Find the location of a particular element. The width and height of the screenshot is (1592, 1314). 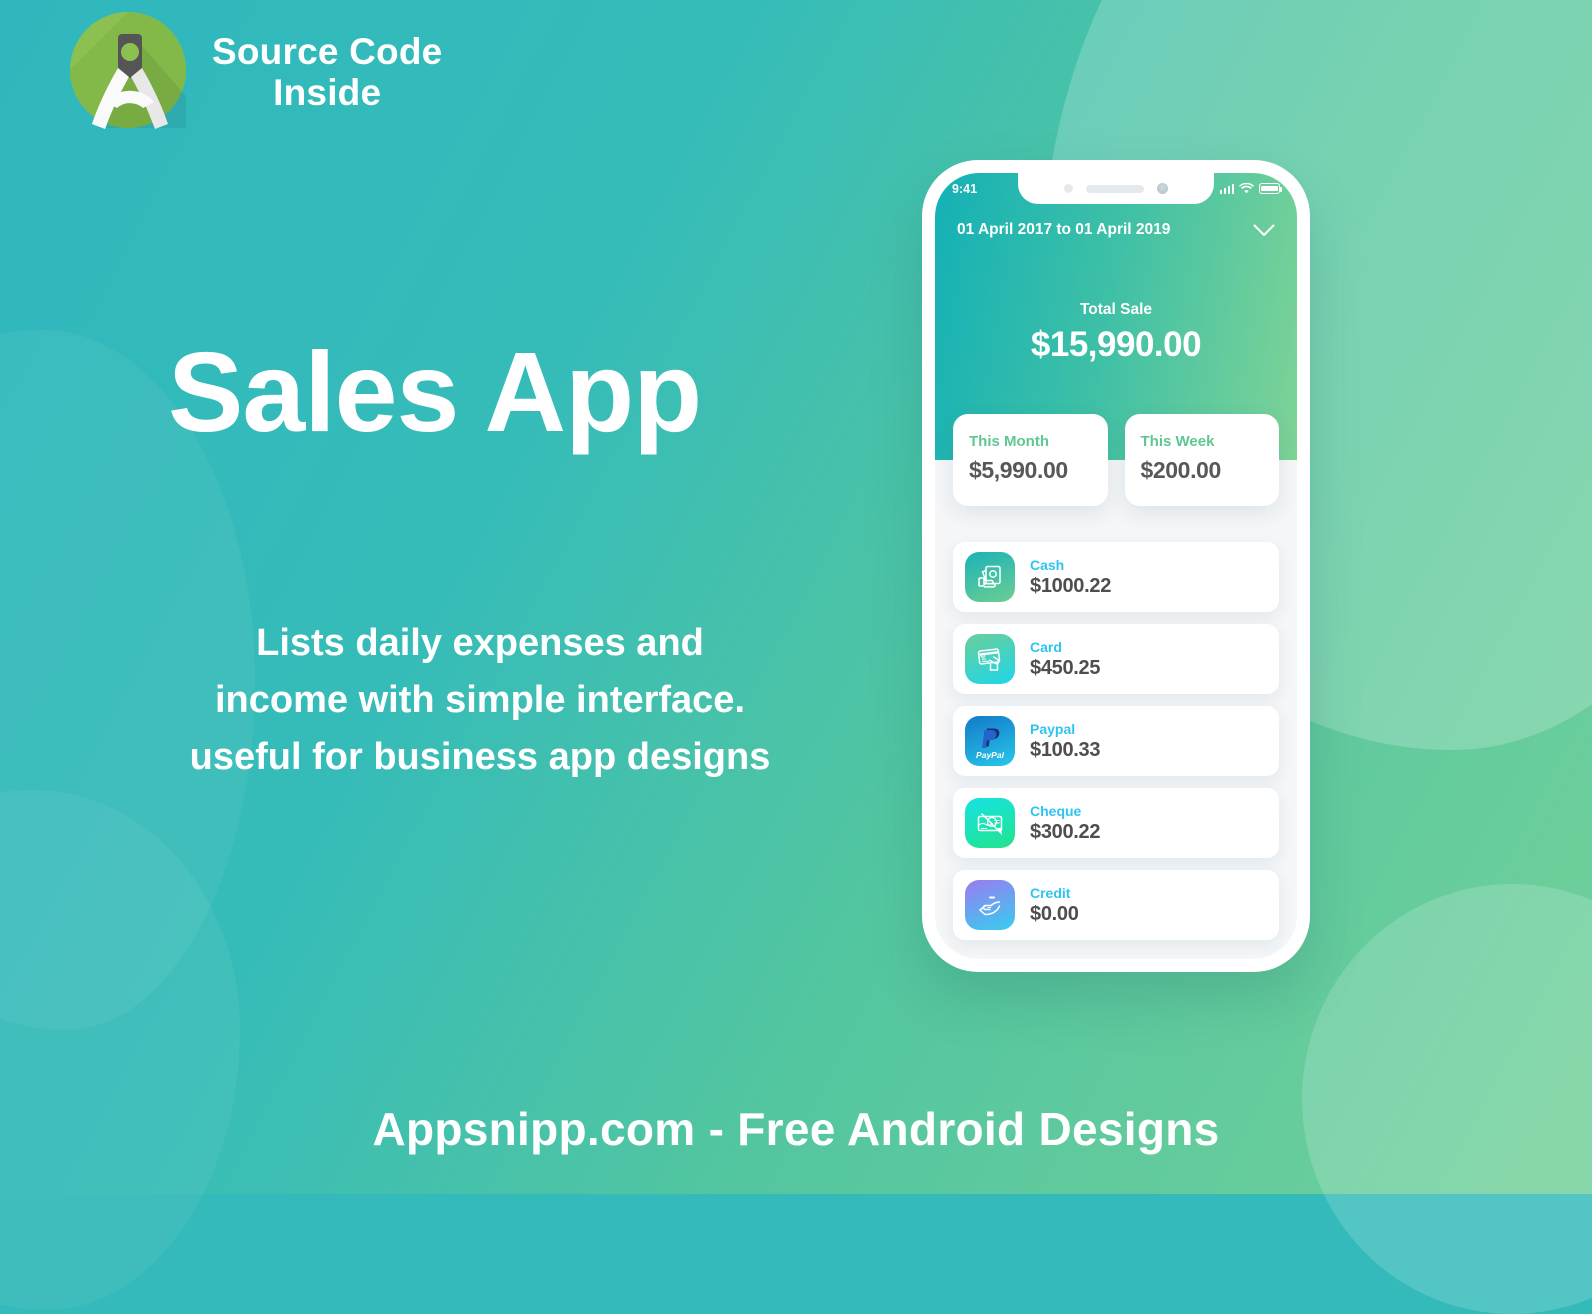

list-item: Cash $1000.22 is located at coordinates (1116, 577).